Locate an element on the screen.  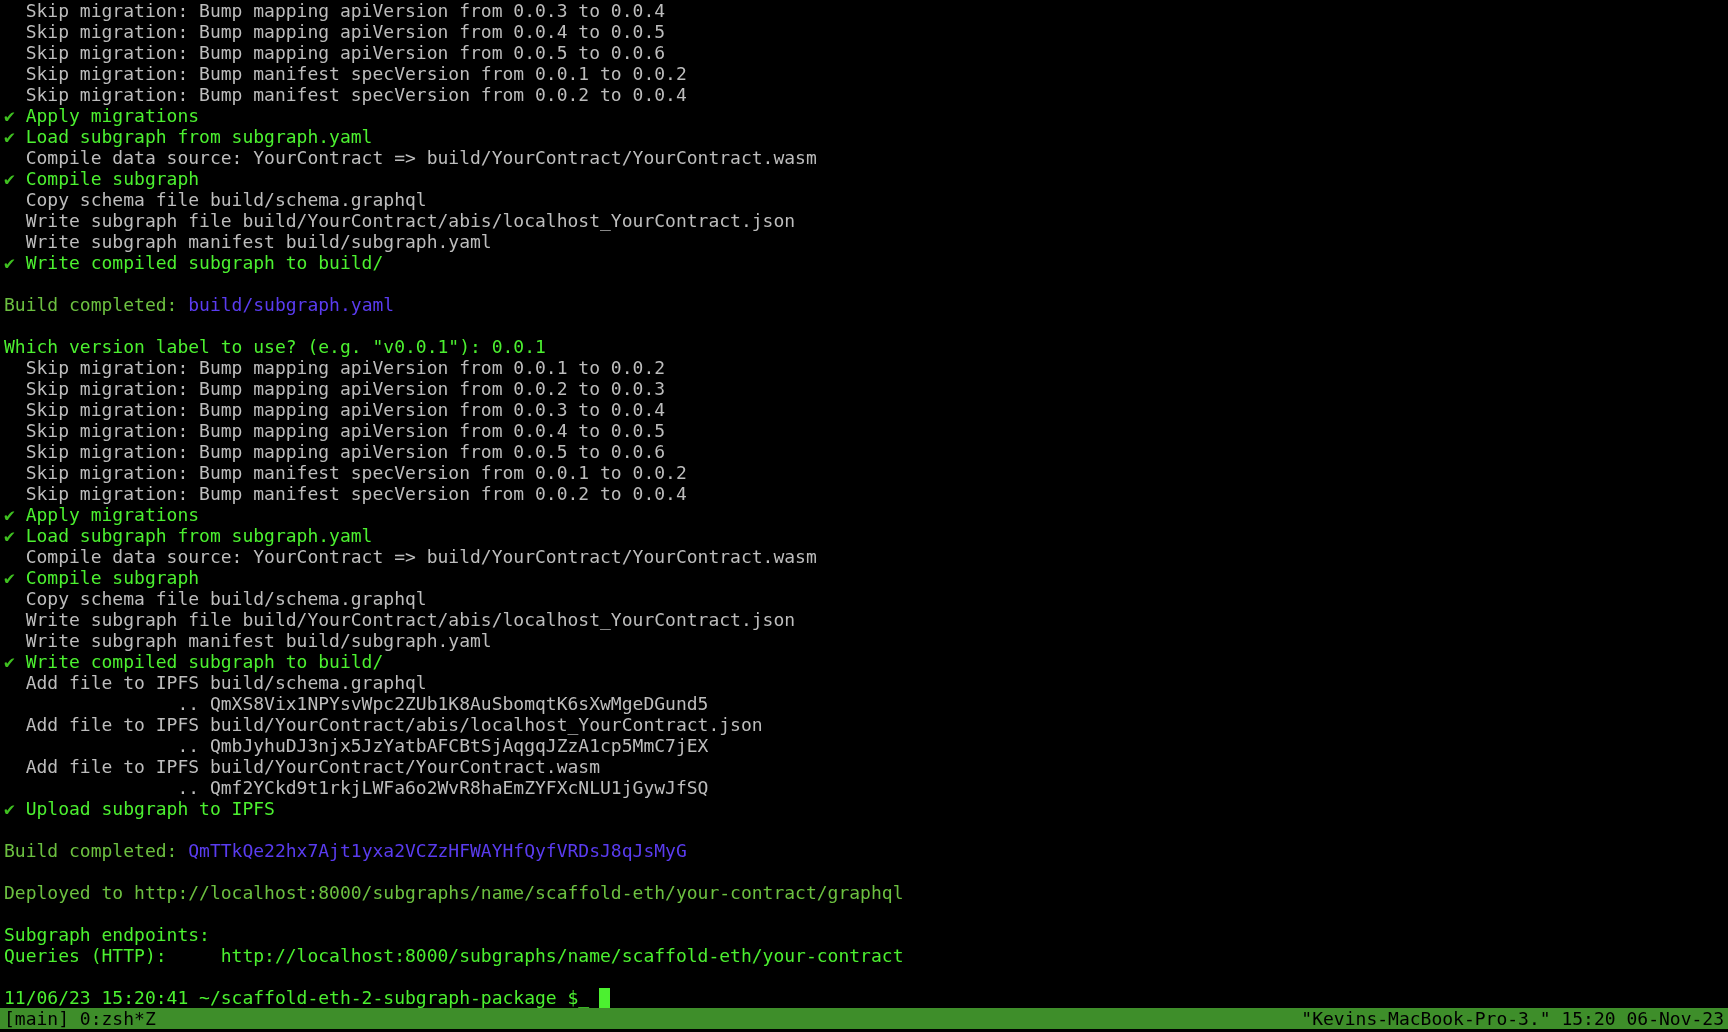
log-line: Skip migration: Bump mapping apiVersion from 0.0.2 to 0.0.3 is located at coordinates (345, 388).